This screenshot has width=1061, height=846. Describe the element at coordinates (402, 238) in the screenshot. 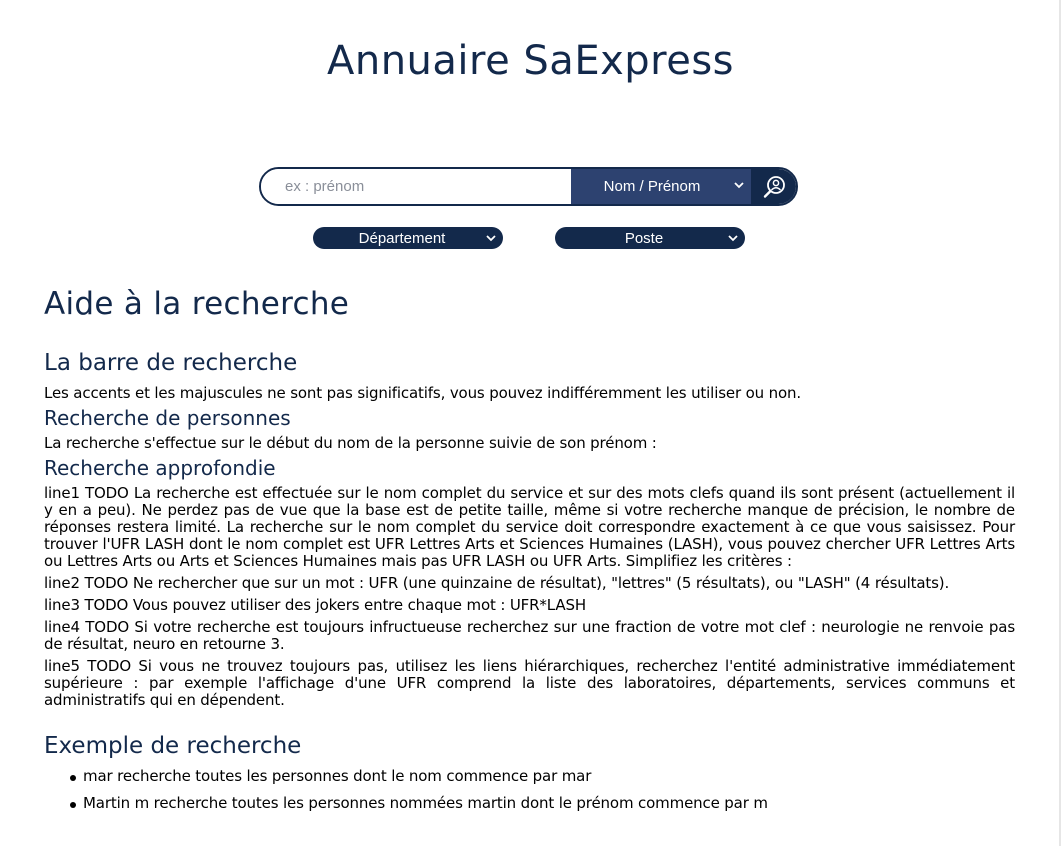

I see `department-label: Département` at that location.